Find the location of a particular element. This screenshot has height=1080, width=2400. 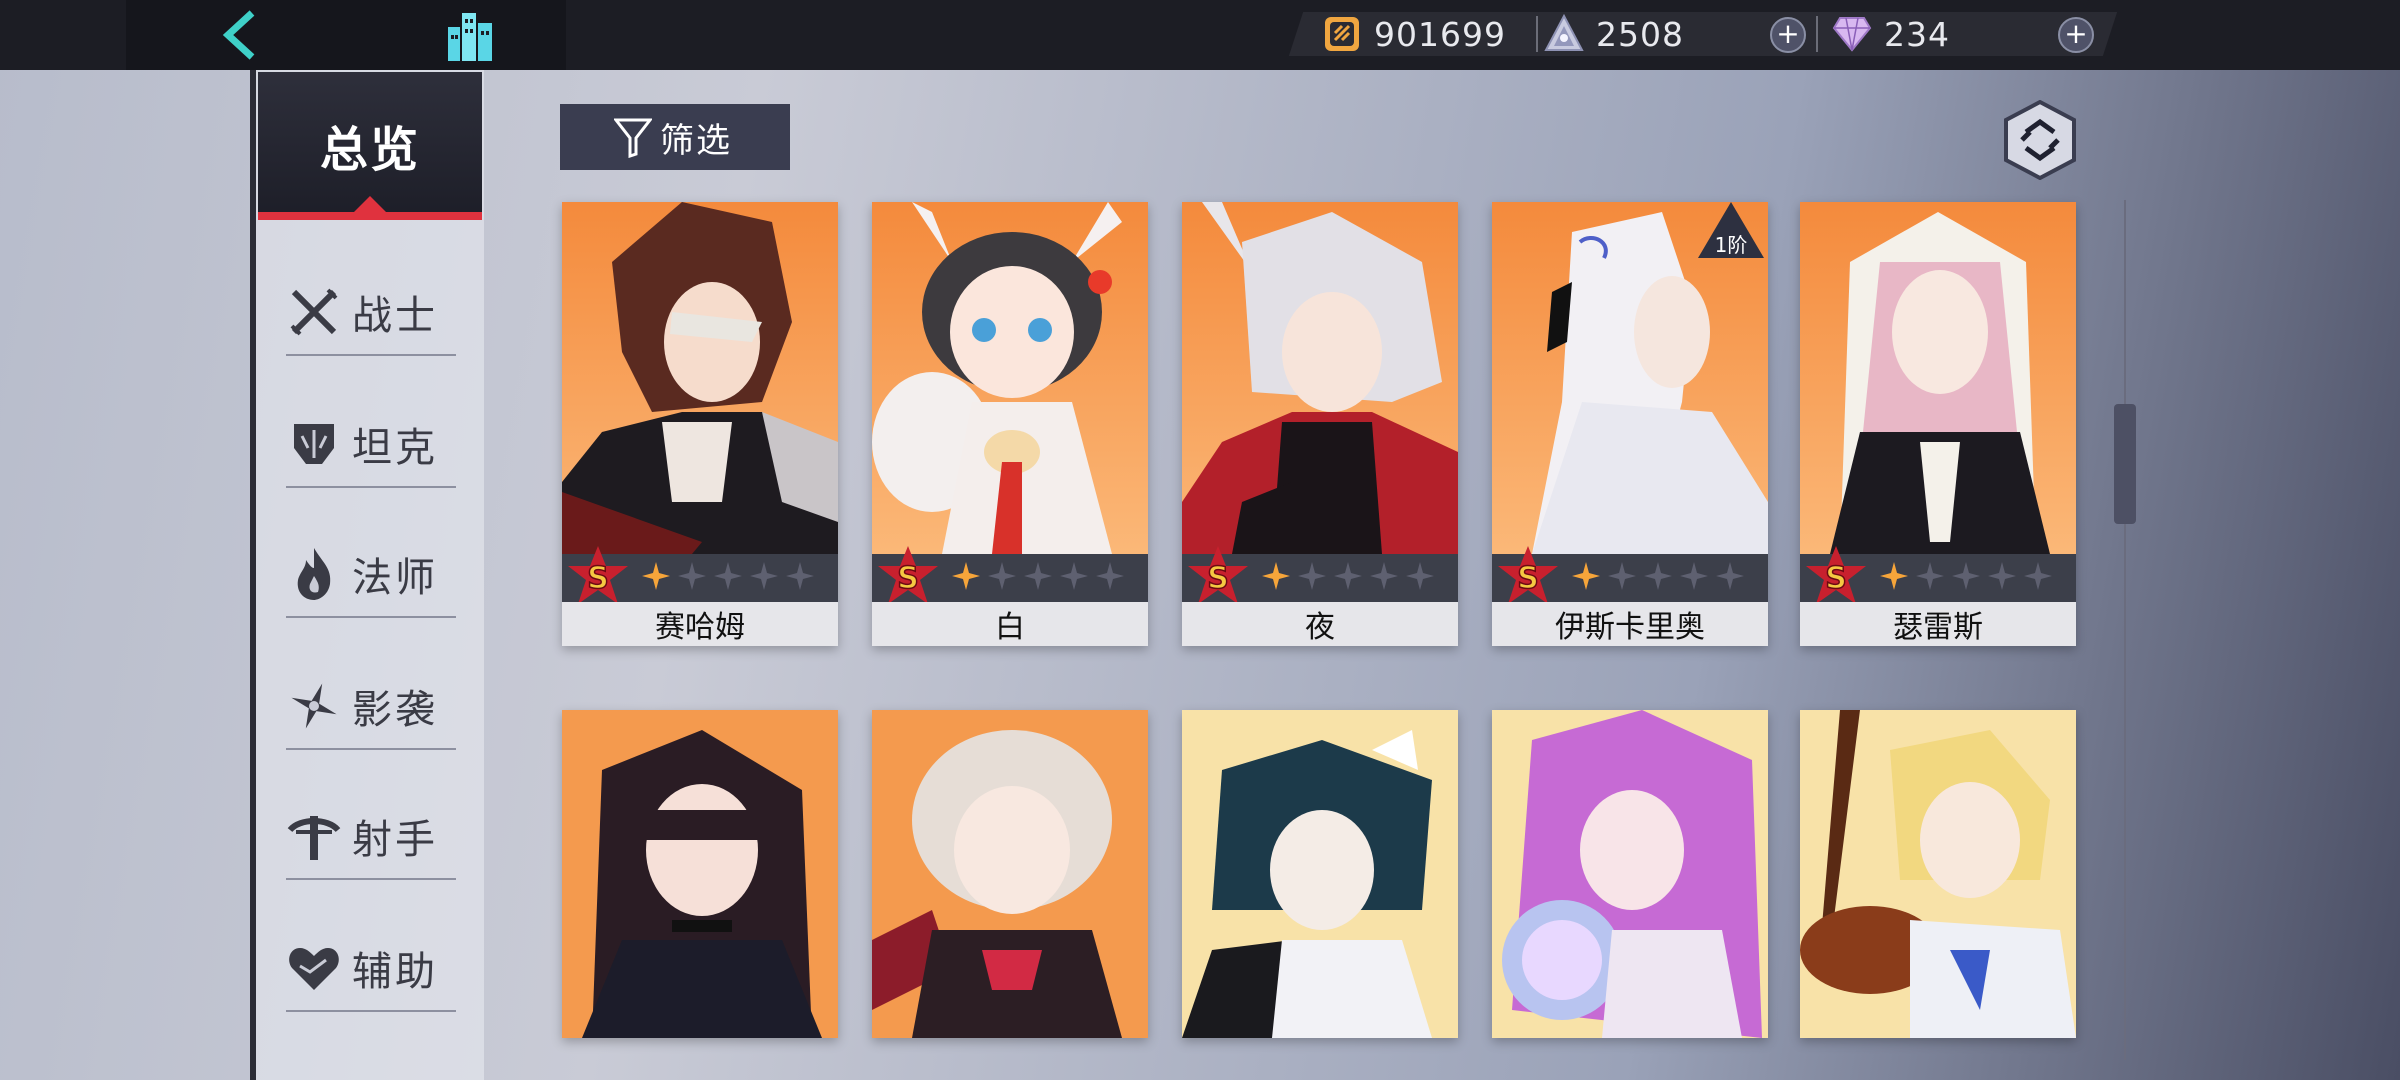

character-card: S 白 is located at coordinates (1010, 424).